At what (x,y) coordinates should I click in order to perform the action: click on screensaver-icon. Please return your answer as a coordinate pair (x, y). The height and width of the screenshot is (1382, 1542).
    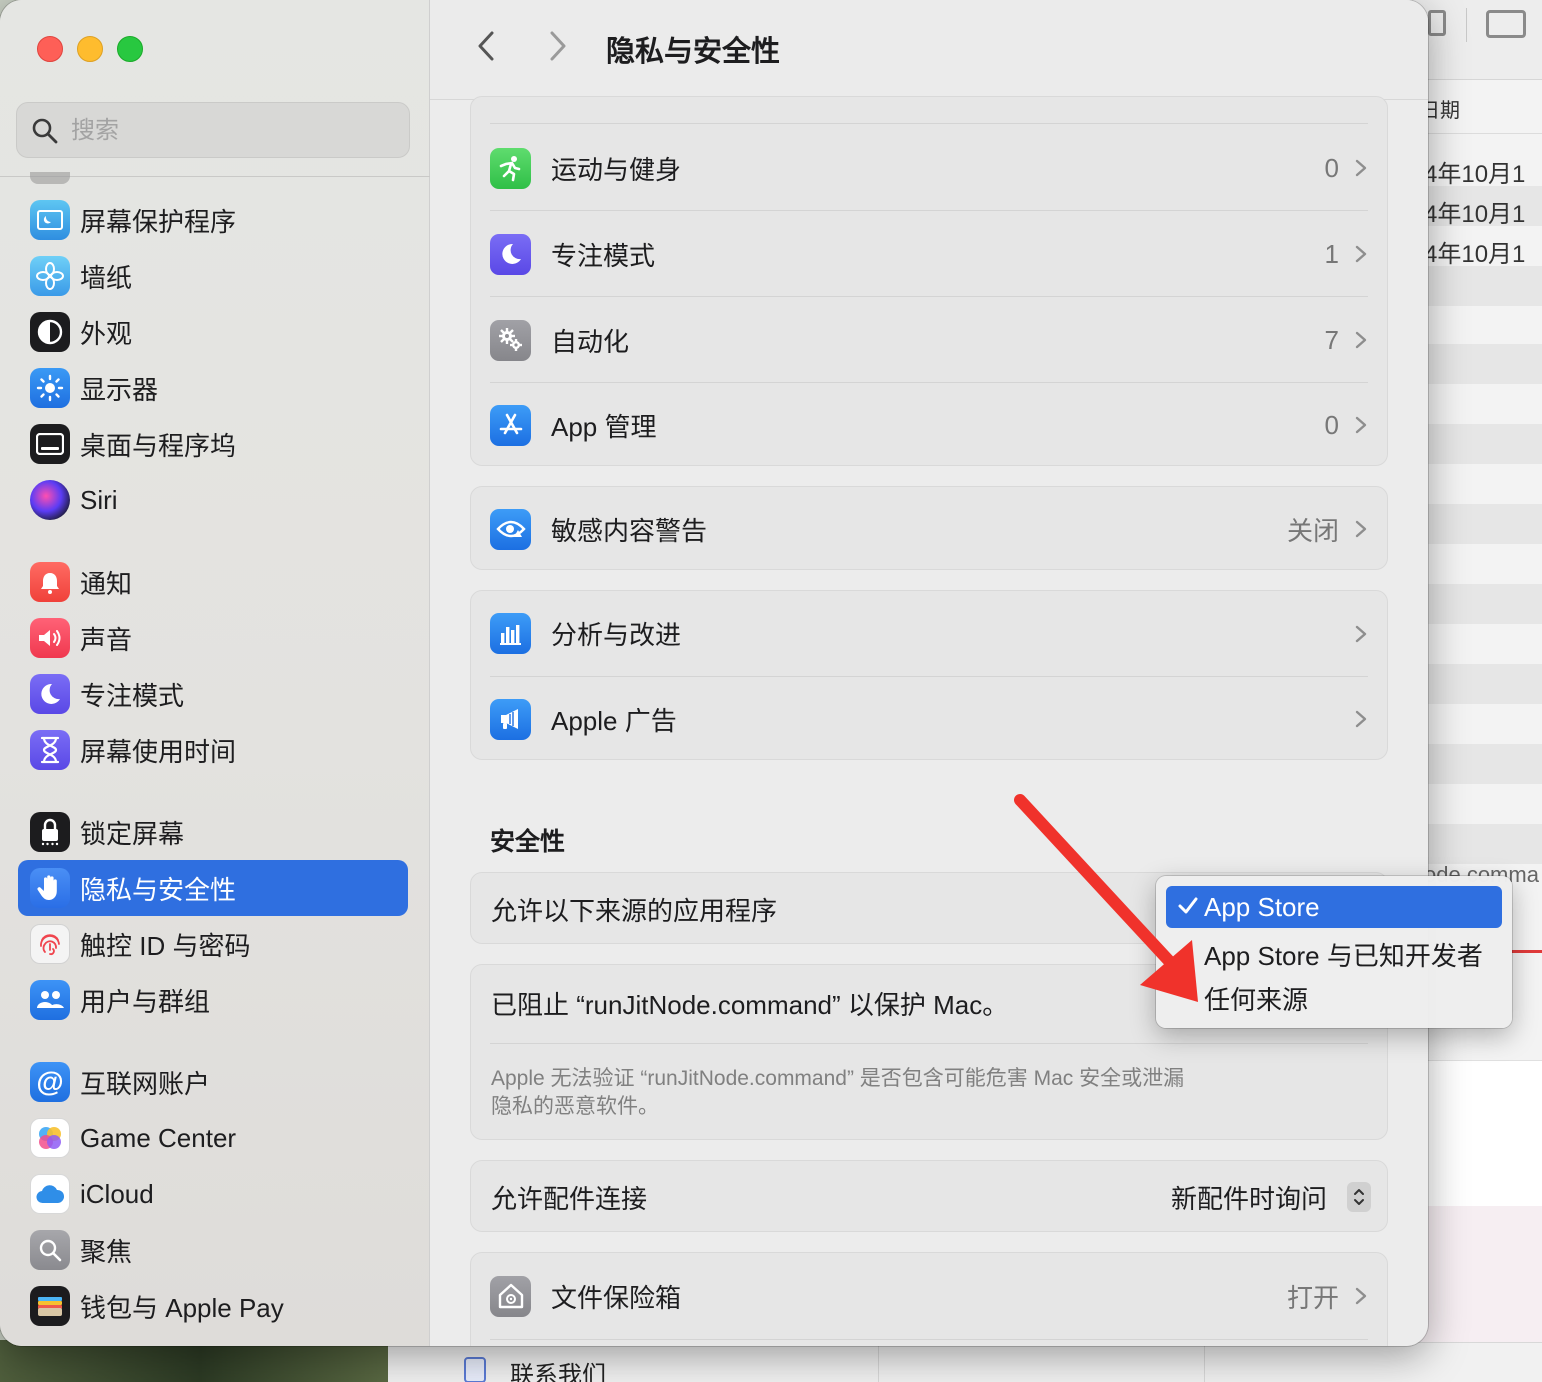
    Looking at the image, I should click on (50, 220).